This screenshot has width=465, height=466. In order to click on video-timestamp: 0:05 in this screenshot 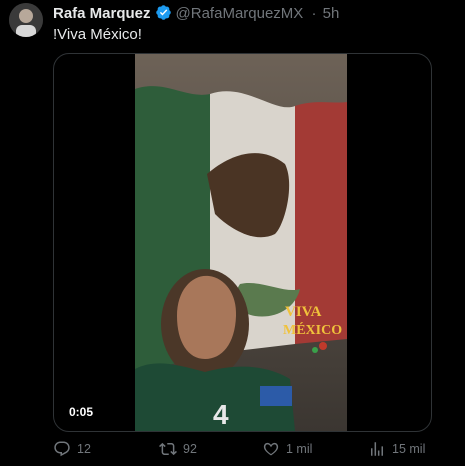, I will do `click(81, 412)`.